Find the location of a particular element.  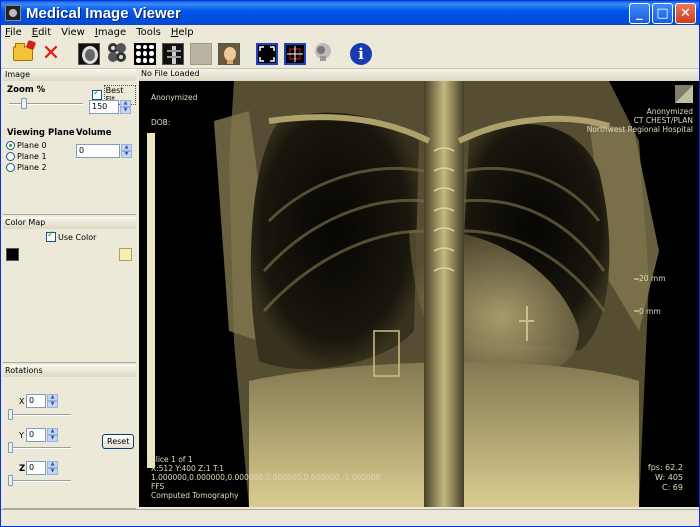

close-file-button: ✕ is located at coordinates (51, 54).